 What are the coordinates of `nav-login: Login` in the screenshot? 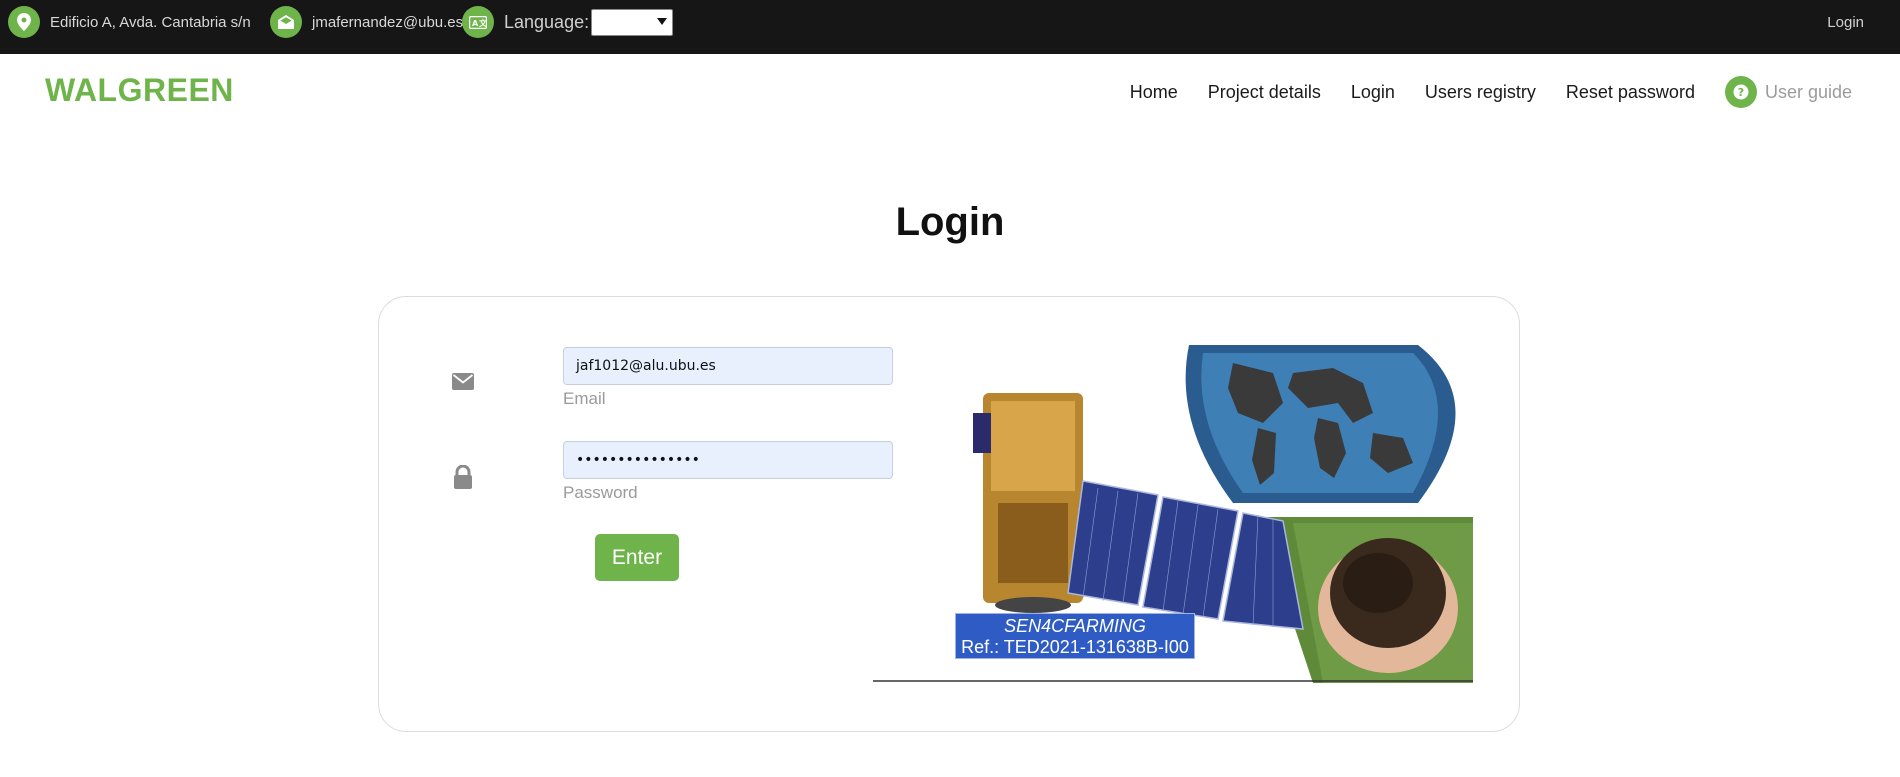 It's located at (1373, 92).